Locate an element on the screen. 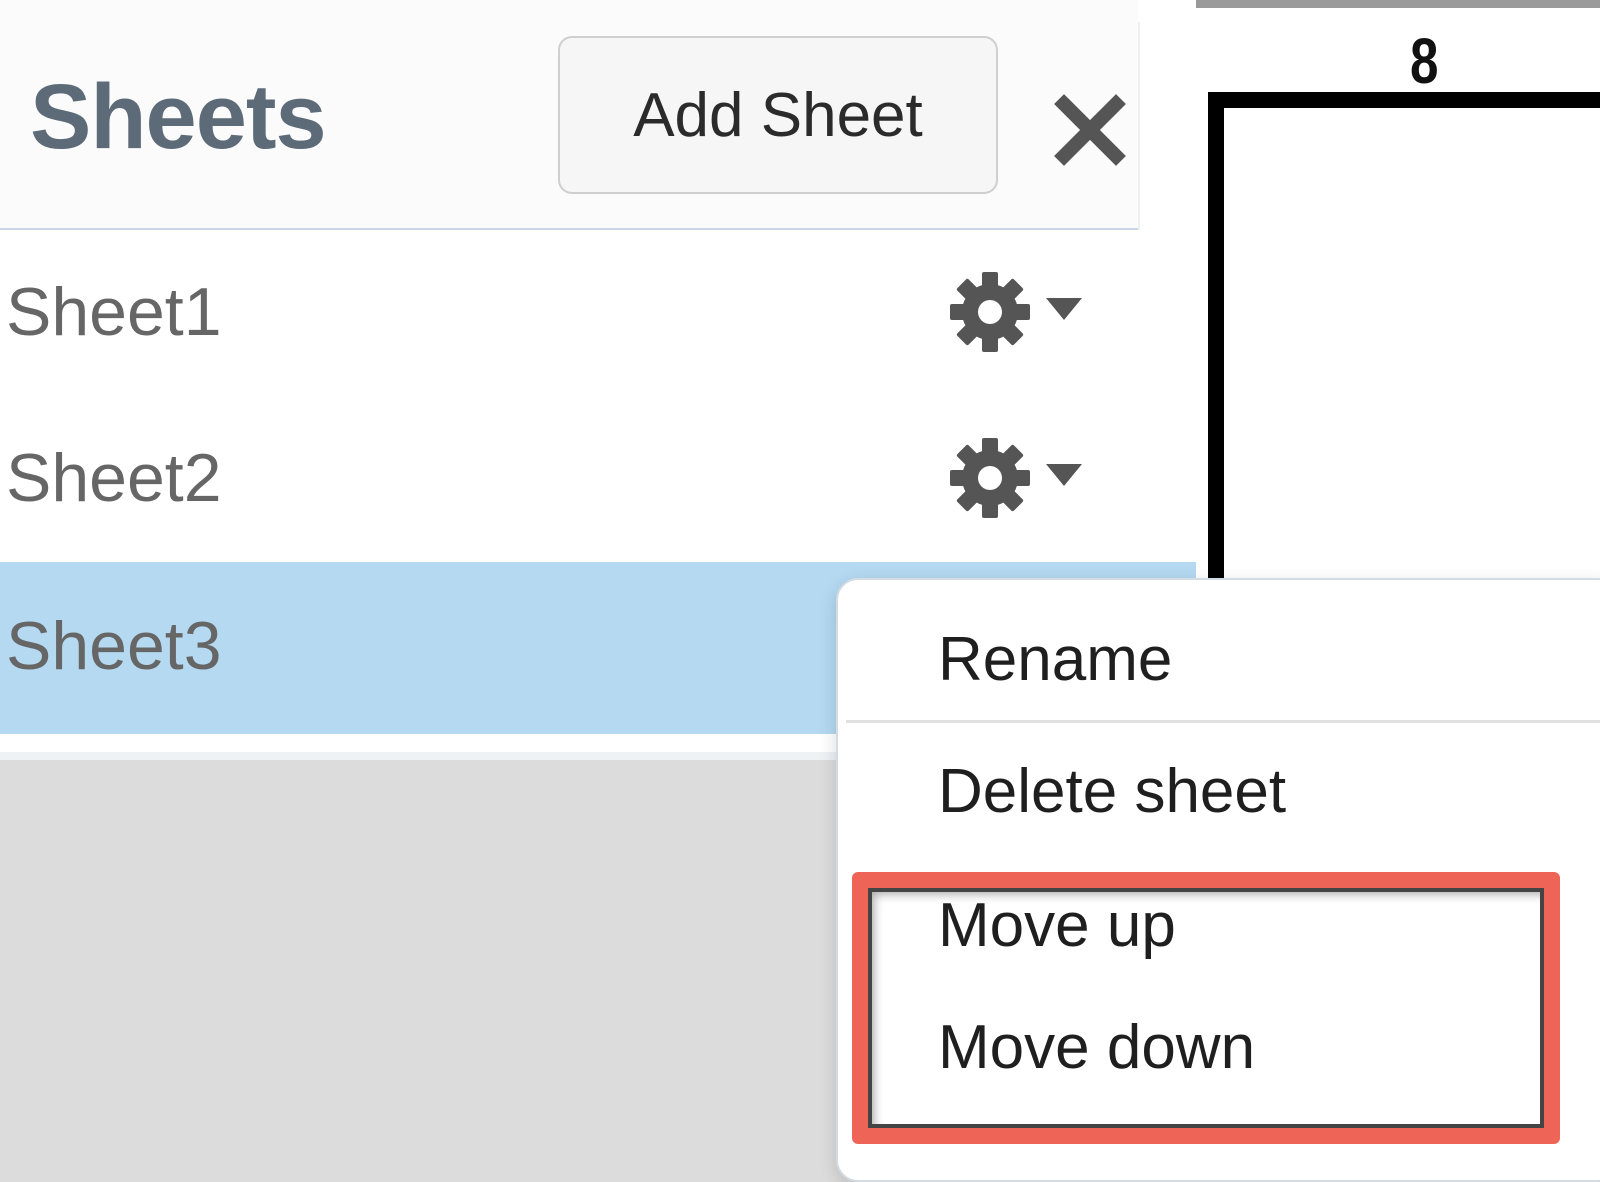  canvas-frame-top-edge is located at coordinates (1404, 100).